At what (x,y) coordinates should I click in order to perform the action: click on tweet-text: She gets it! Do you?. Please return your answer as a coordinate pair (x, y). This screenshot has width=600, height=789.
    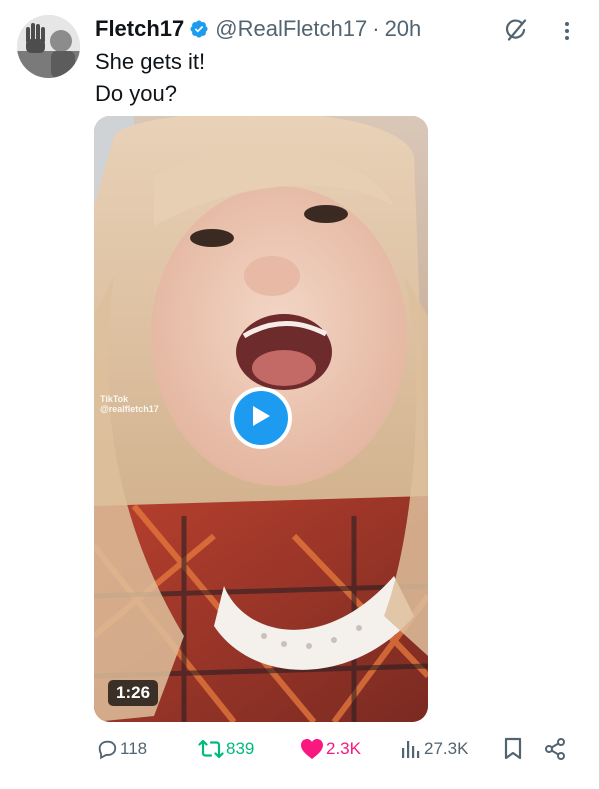
    Looking at the image, I should click on (150, 78).